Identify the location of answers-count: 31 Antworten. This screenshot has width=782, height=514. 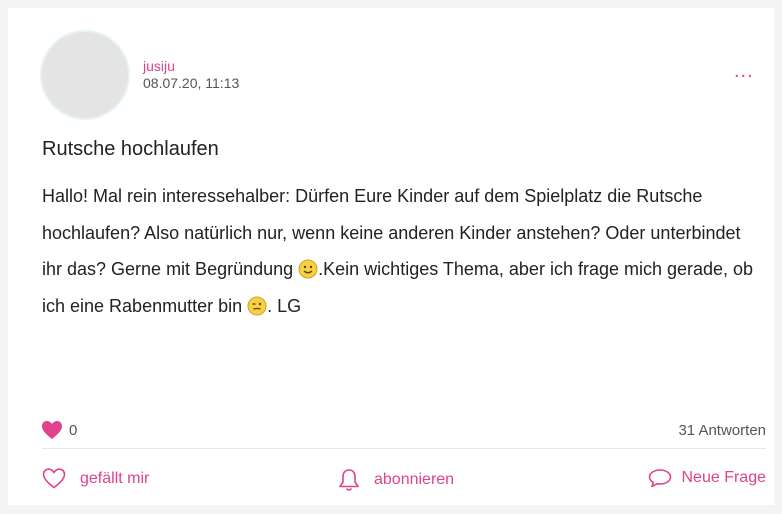
(722, 430).